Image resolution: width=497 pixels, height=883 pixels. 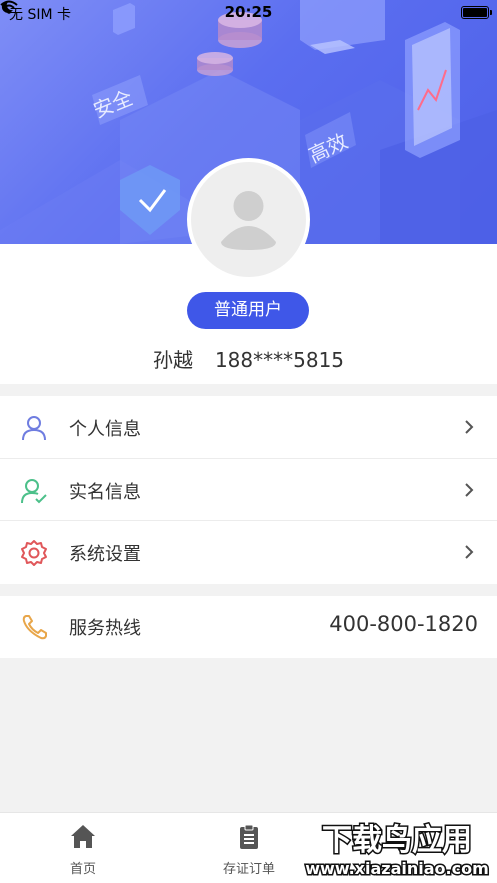 I want to click on user-phone: 188****5815, so click(x=279, y=360).